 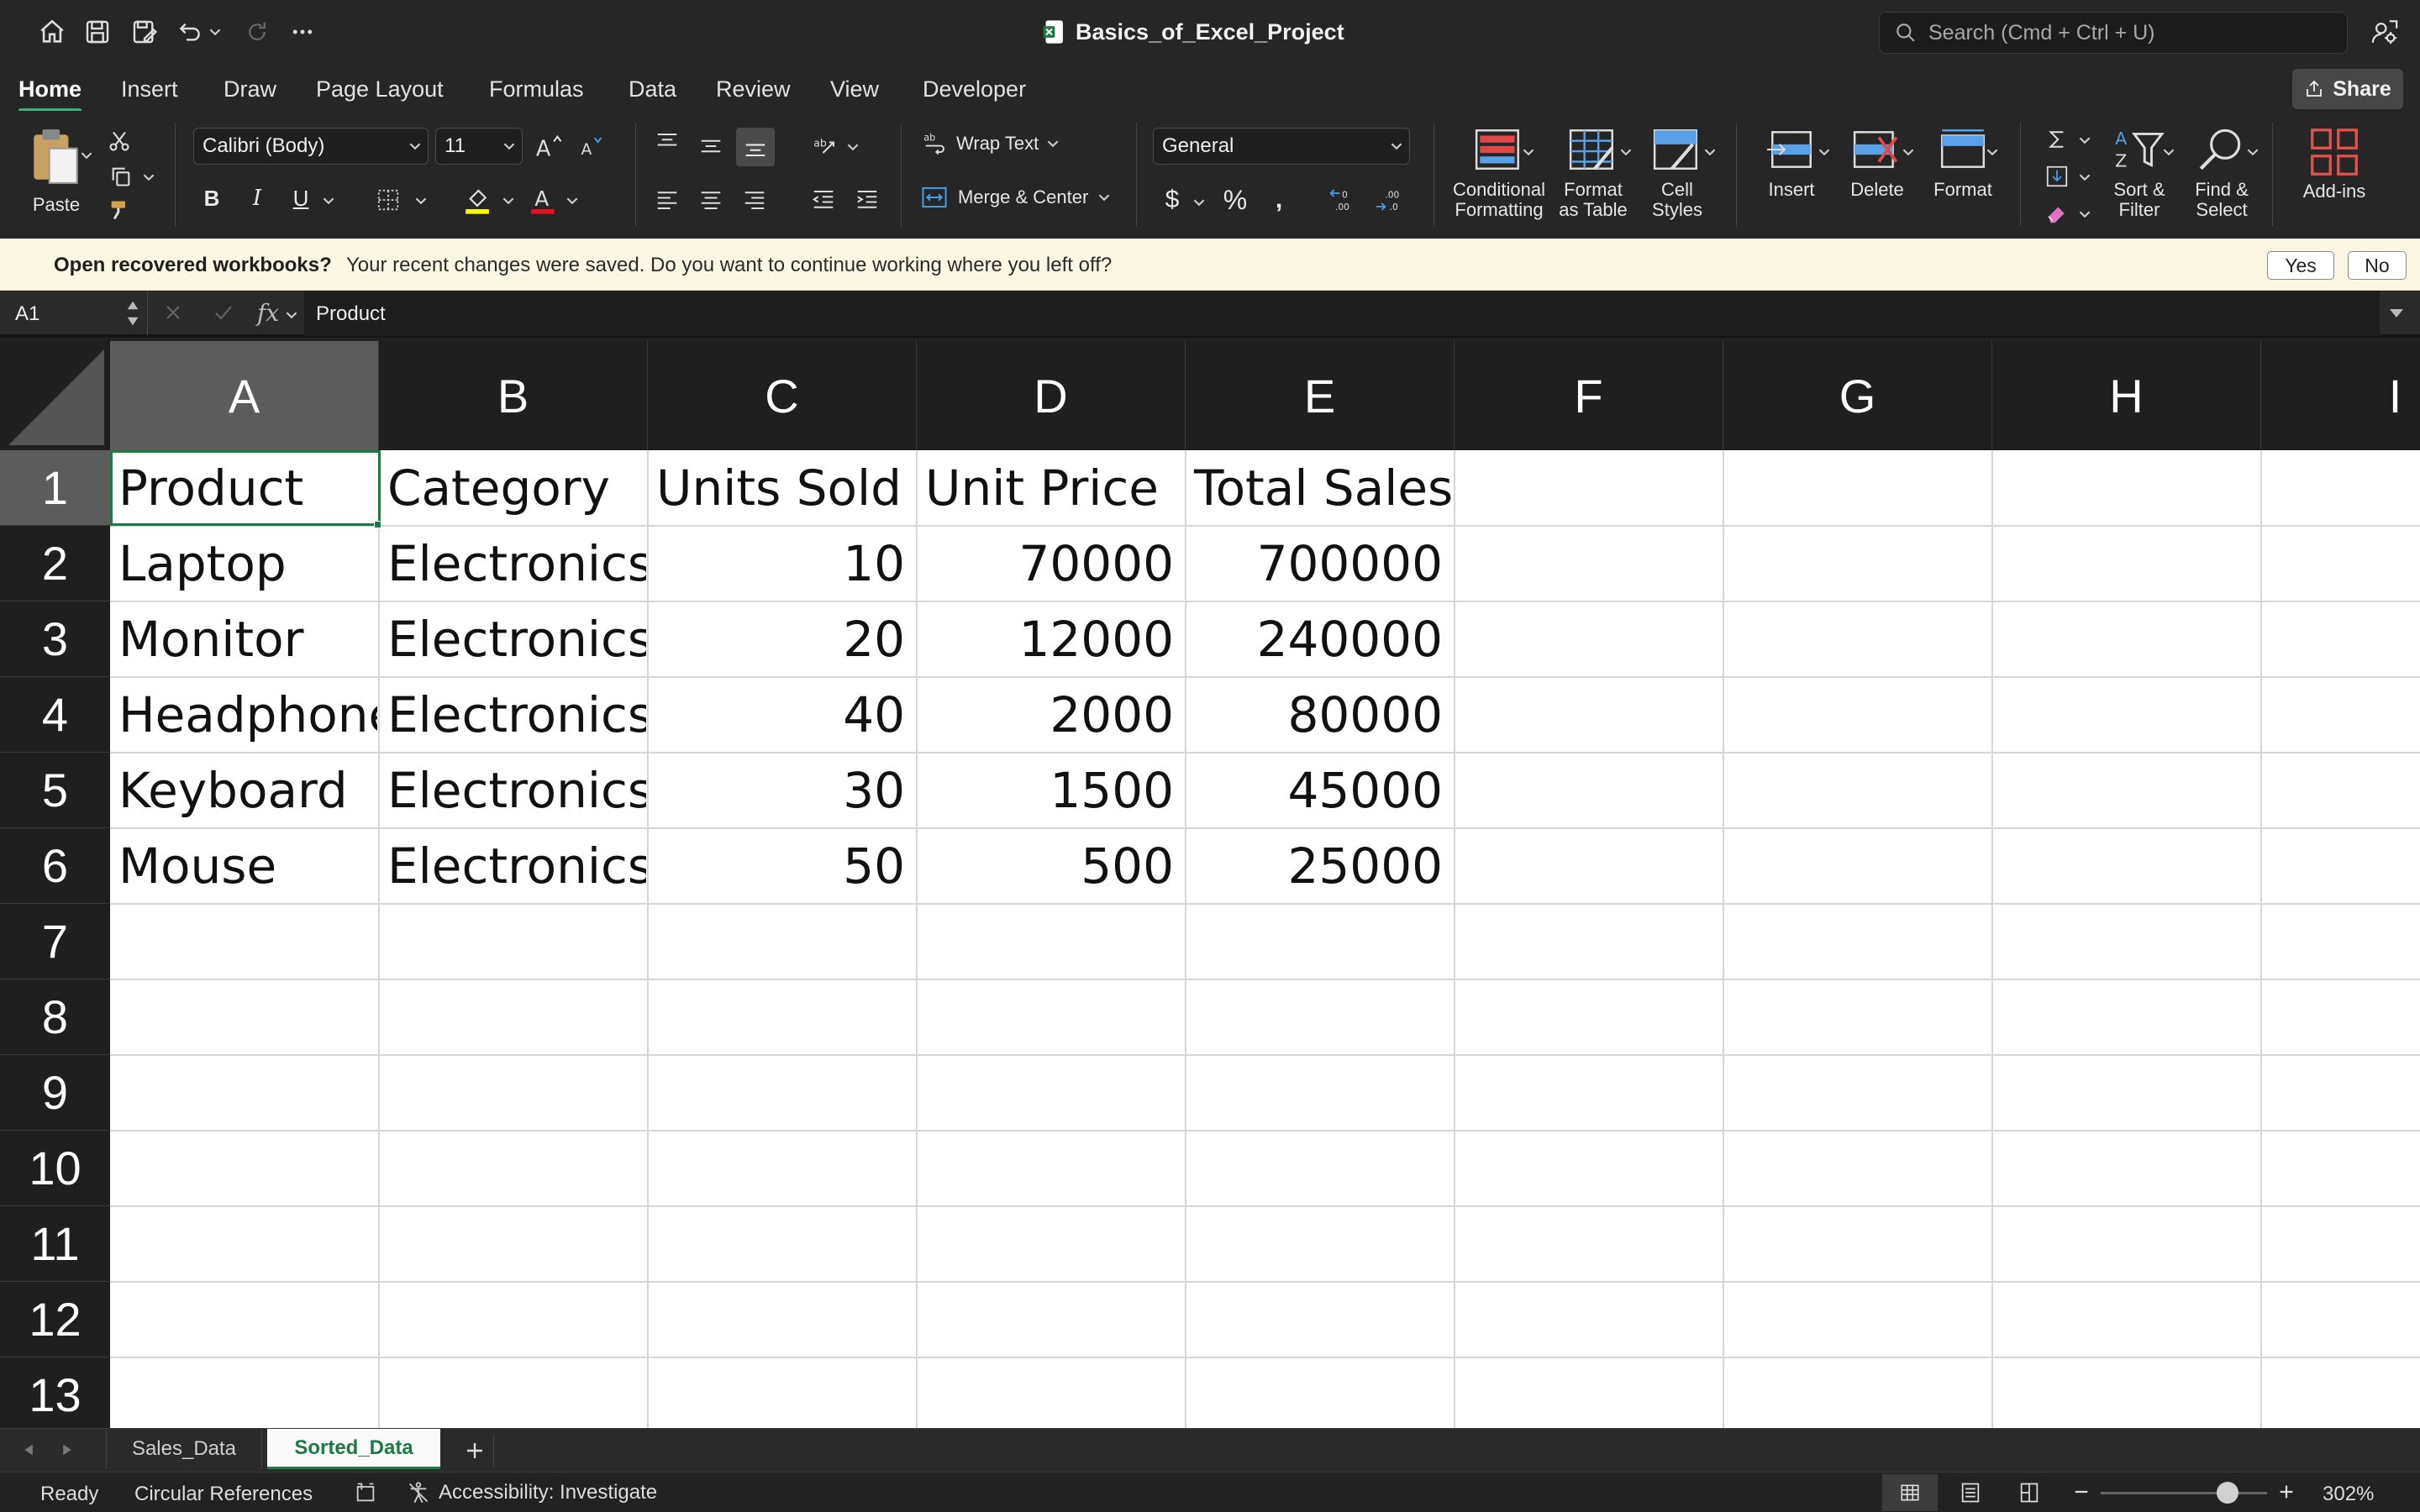 What do you see at coordinates (1963, 172) in the screenshot?
I see `format-cells-button: Format` at bounding box center [1963, 172].